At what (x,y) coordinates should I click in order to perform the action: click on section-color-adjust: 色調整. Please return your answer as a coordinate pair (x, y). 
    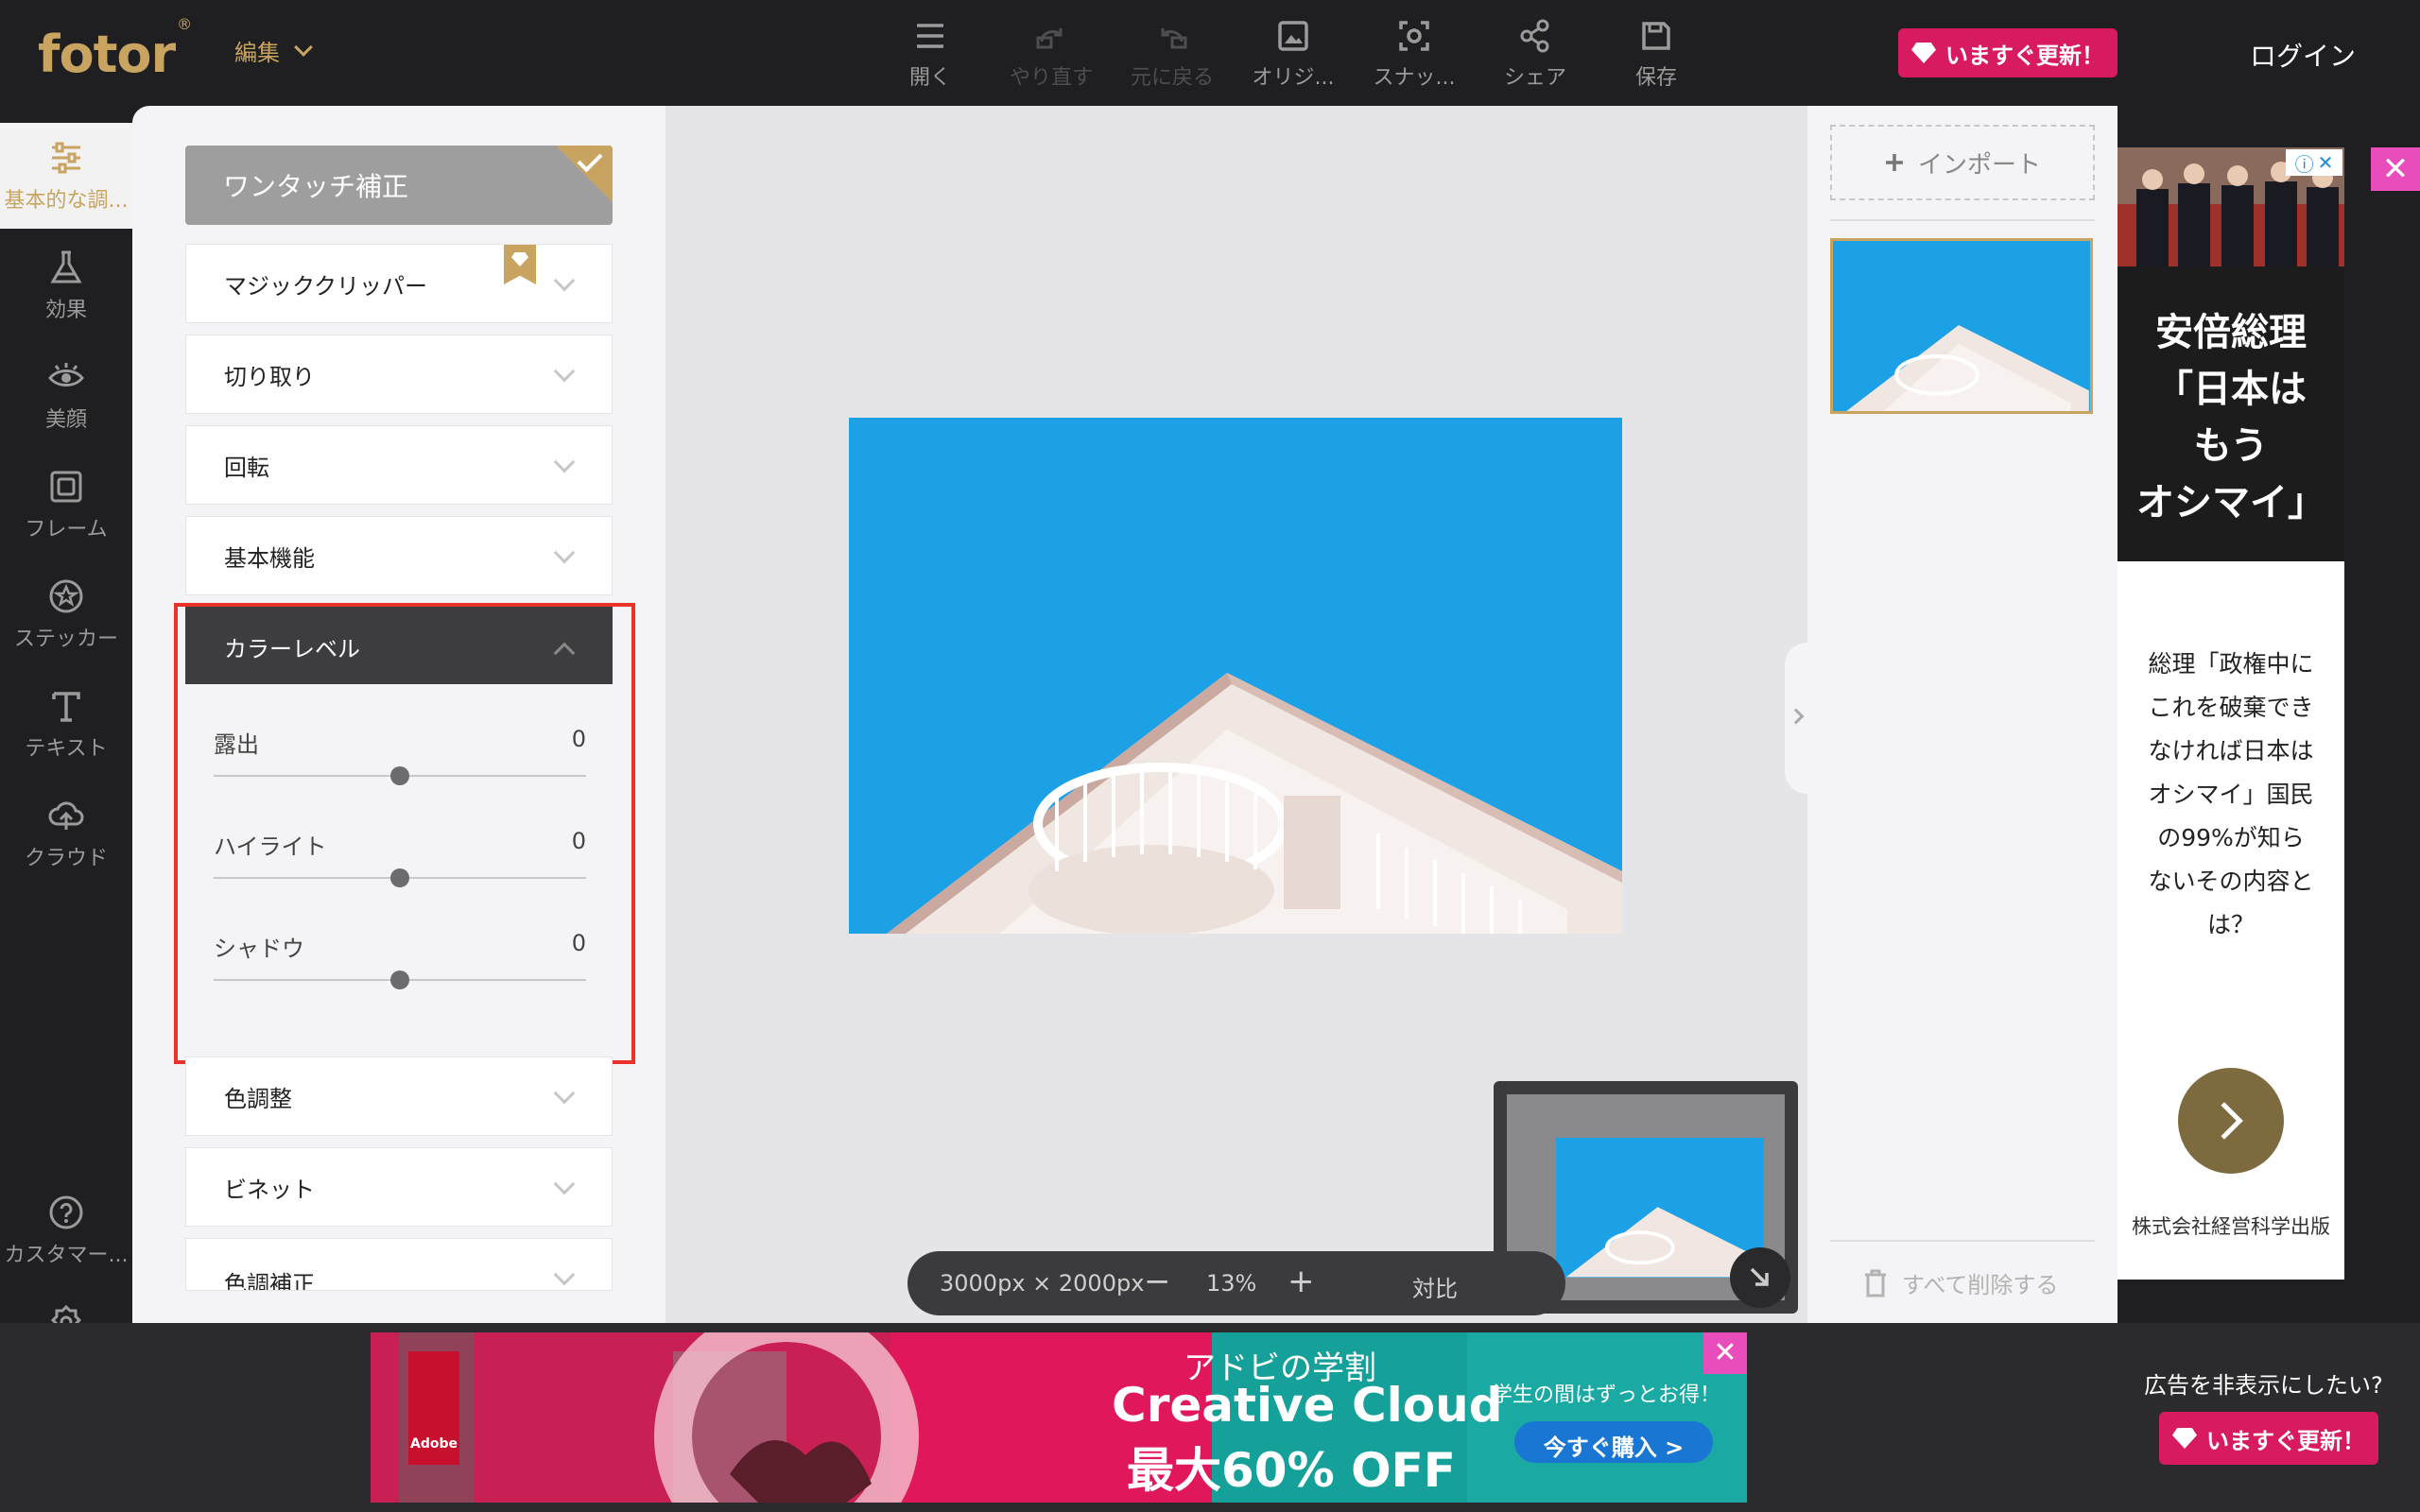
    Looking at the image, I should click on (399, 1096).